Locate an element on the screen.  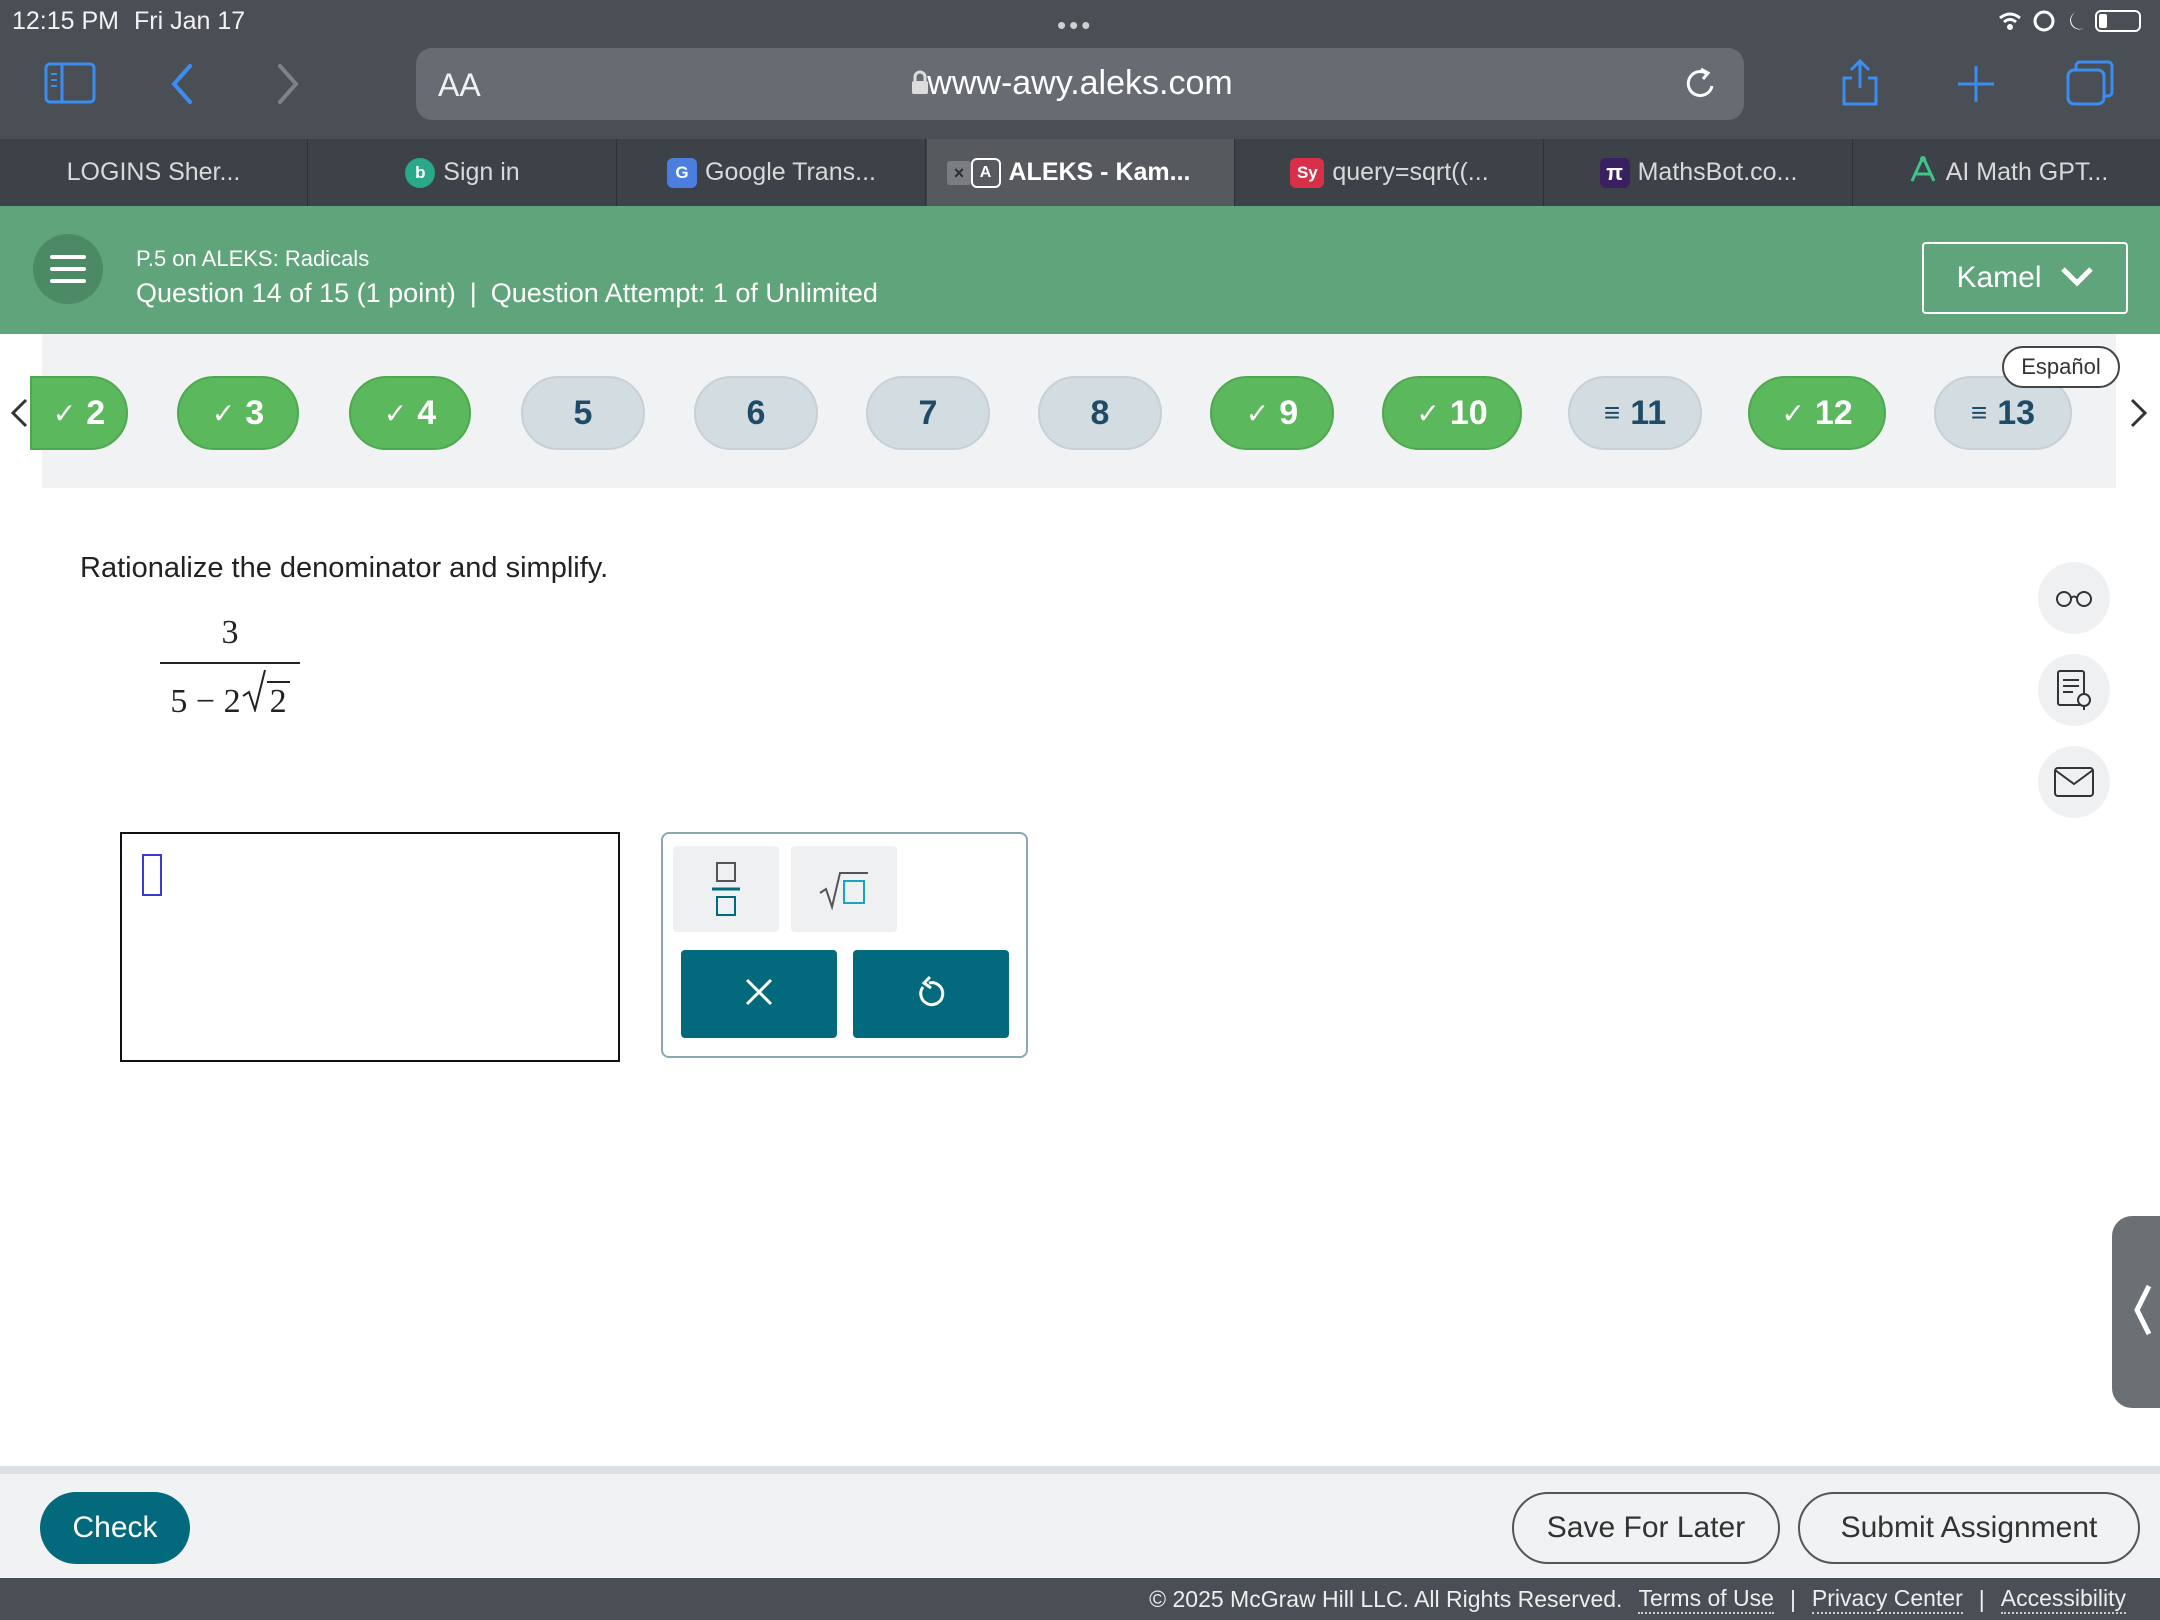
tabs-overview-icon is located at coordinates (2090, 83).